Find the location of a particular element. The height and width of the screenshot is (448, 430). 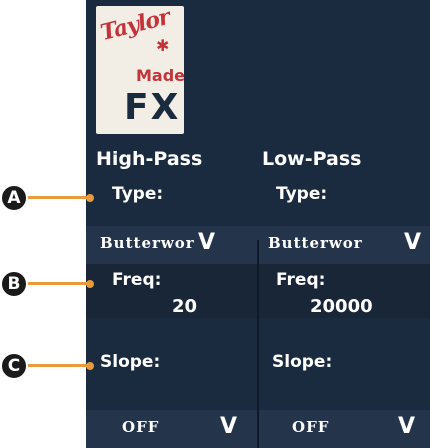

callout-b-badge: B is located at coordinates (14, 284).